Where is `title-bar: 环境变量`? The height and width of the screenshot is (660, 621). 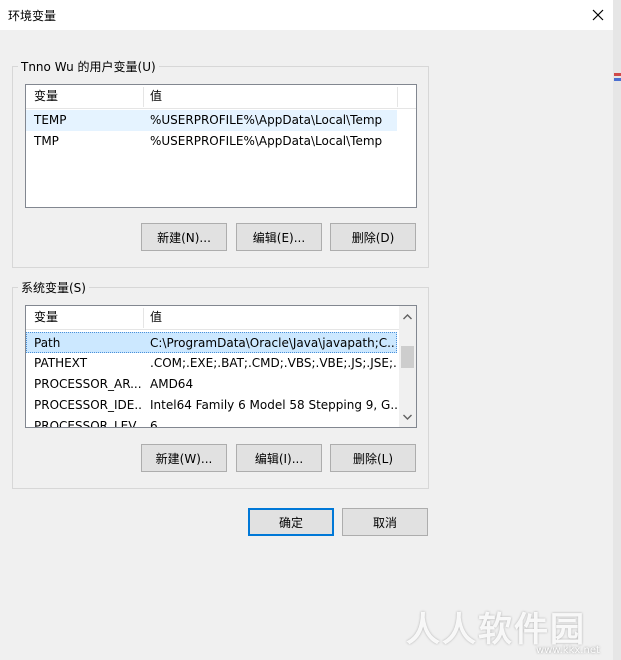 title-bar: 环境变量 is located at coordinates (306, 15).